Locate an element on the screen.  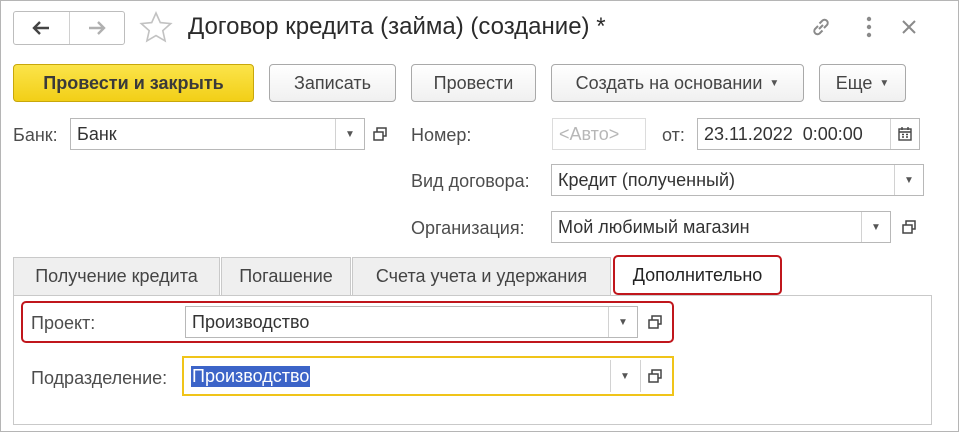
project-field: Производство ▼ is located at coordinates (411, 322).